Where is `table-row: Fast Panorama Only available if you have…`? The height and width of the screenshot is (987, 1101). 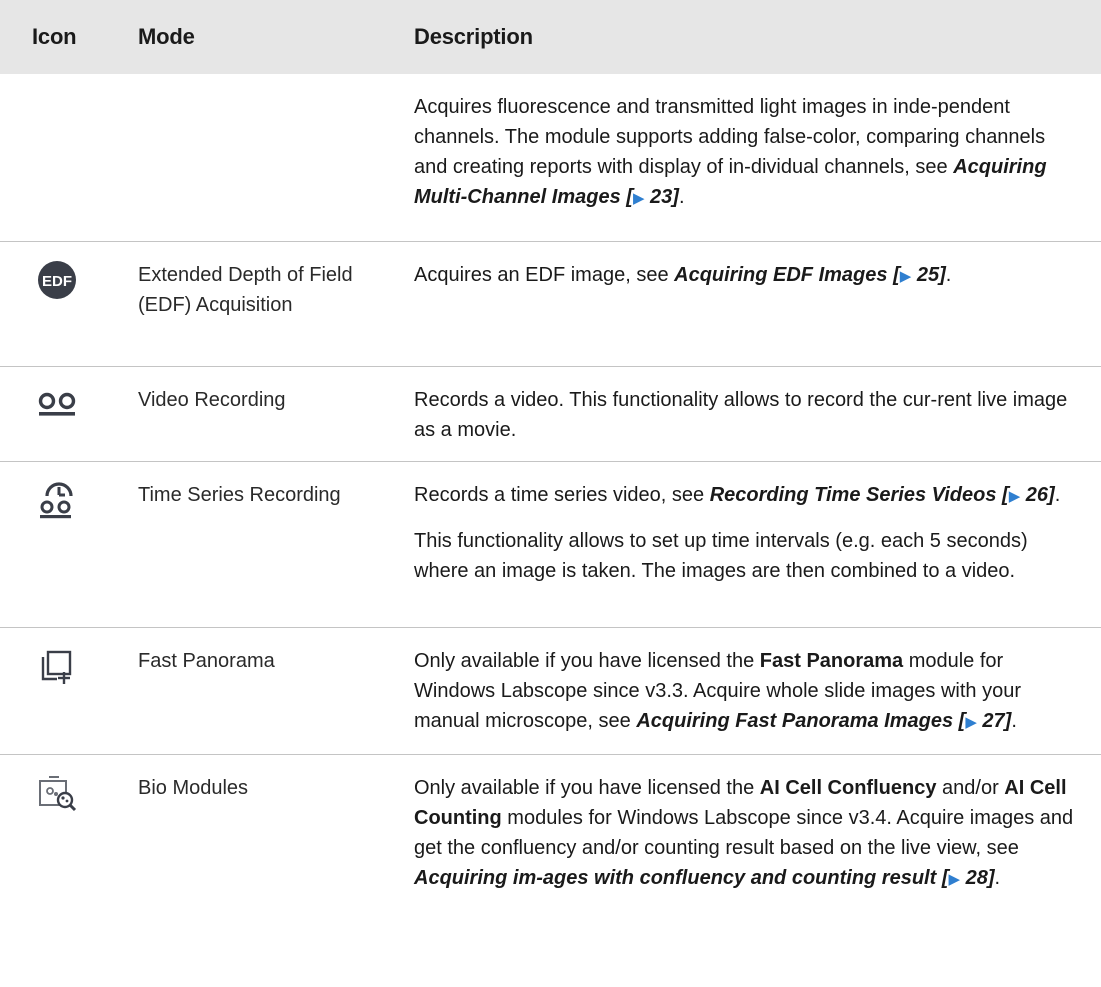
table-row: Fast Panorama Only available if you have… is located at coordinates (550, 690).